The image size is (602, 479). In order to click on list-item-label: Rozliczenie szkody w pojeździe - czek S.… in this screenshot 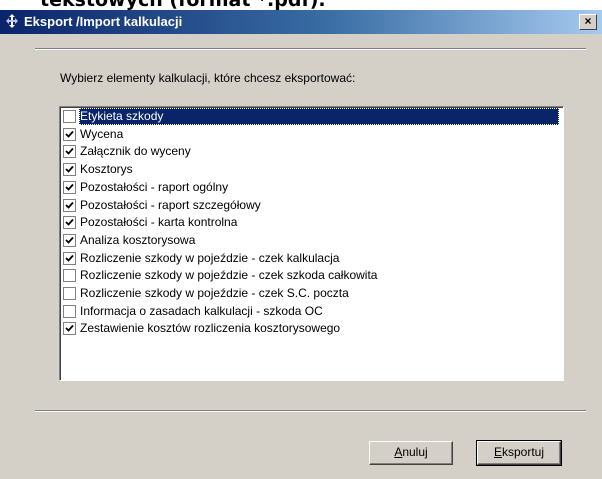, I will do `click(214, 293)`.